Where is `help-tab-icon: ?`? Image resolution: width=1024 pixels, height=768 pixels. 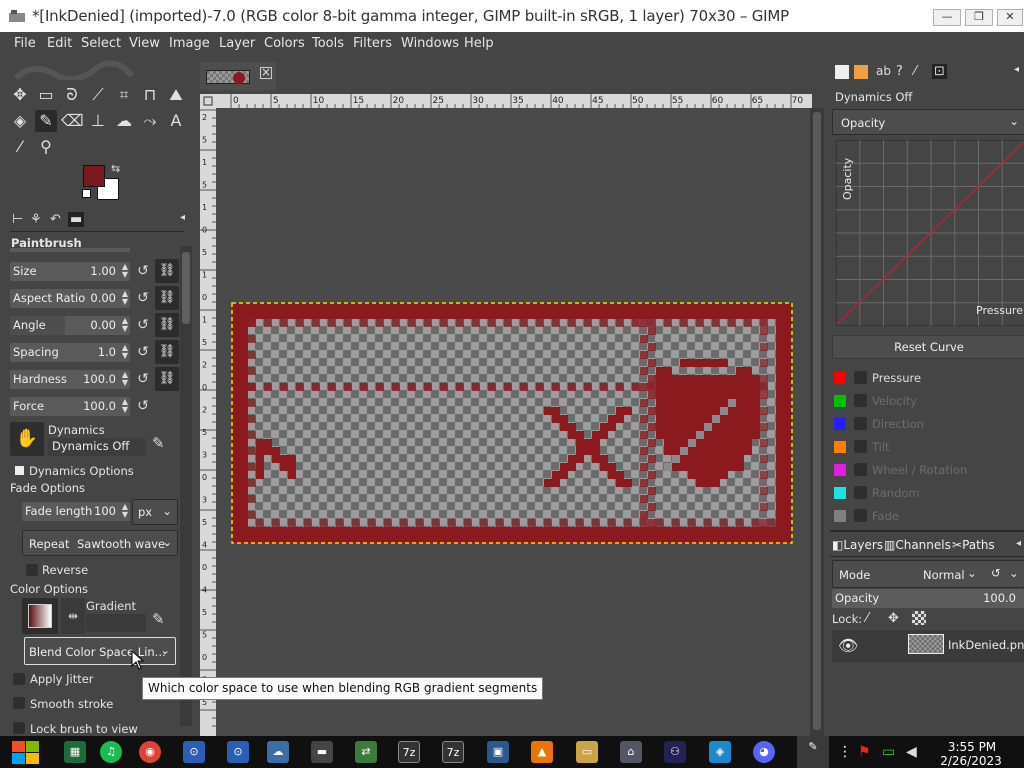
help-tab-icon: ? is located at coordinates (899, 71).